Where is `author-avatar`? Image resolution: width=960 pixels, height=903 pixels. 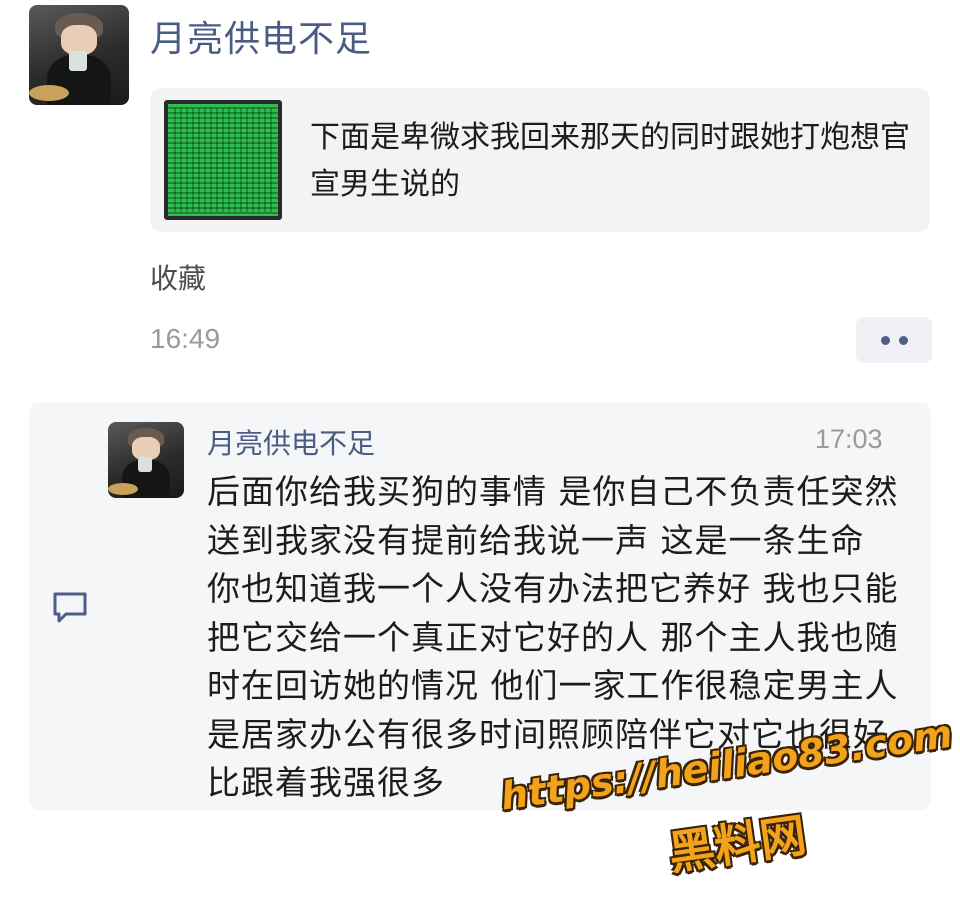
author-avatar is located at coordinates (79, 55).